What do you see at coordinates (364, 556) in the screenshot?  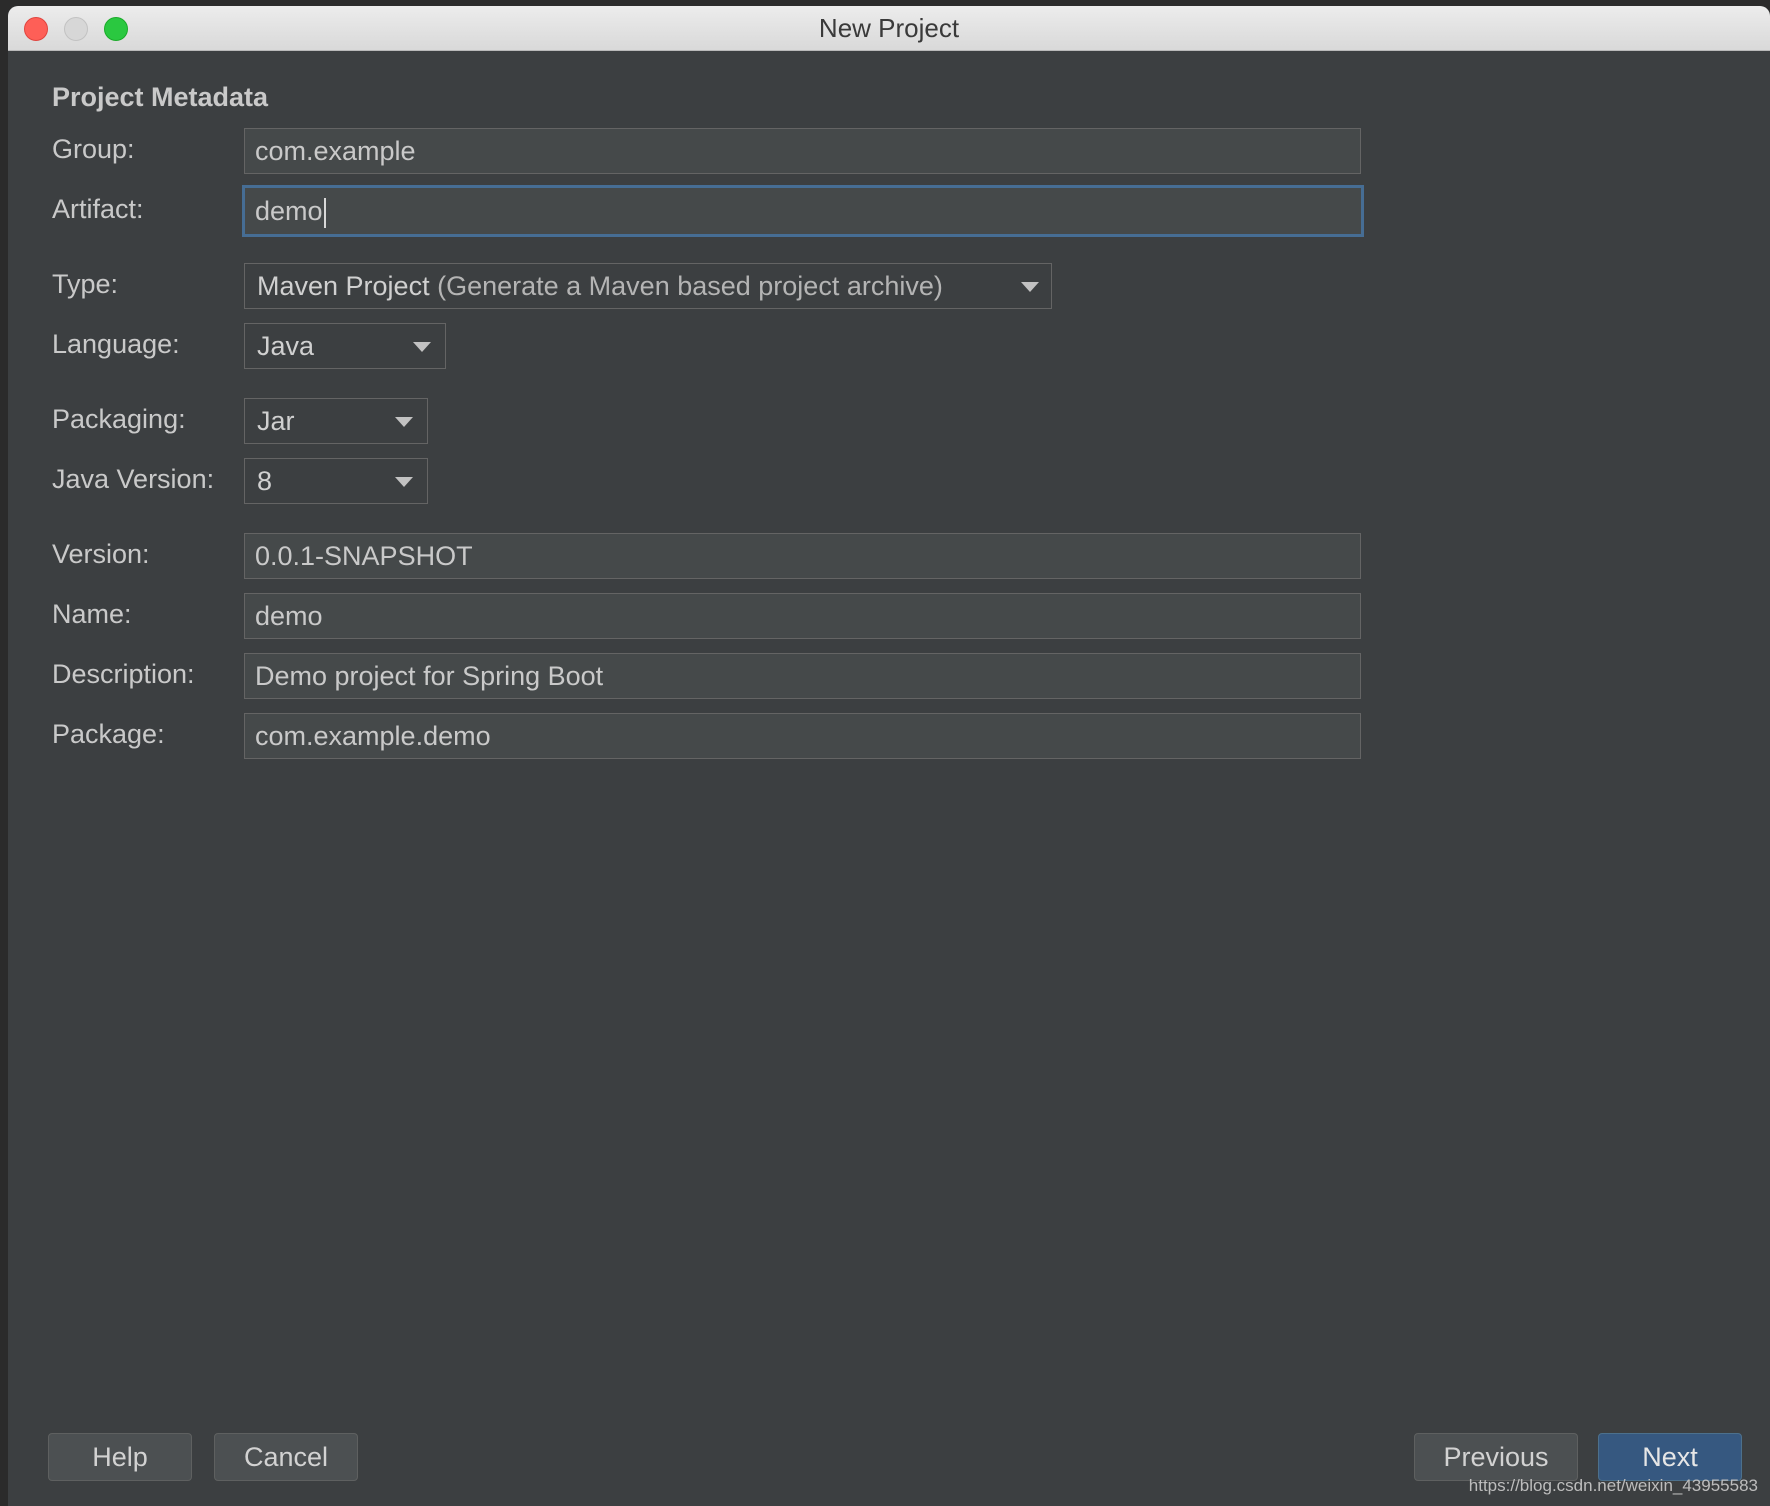 I see `version-input-value: 0.0.1-SNAPSHOT` at bounding box center [364, 556].